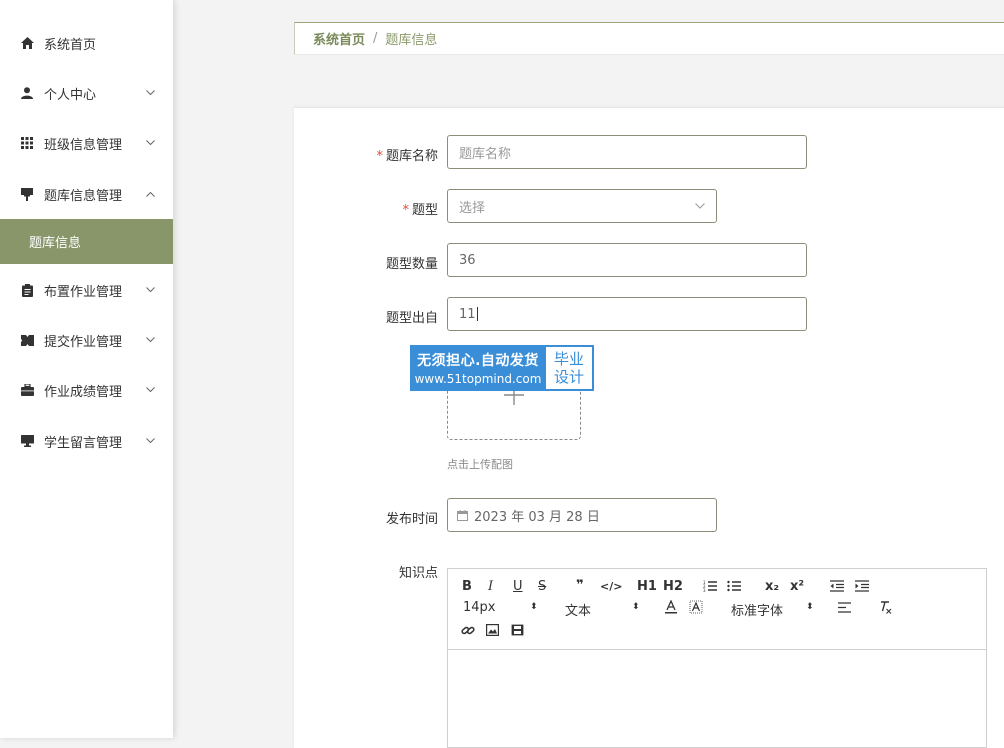 The height and width of the screenshot is (748, 1004). What do you see at coordinates (411, 519) in the screenshot?
I see `publish-time-label: 发布时间` at bounding box center [411, 519].